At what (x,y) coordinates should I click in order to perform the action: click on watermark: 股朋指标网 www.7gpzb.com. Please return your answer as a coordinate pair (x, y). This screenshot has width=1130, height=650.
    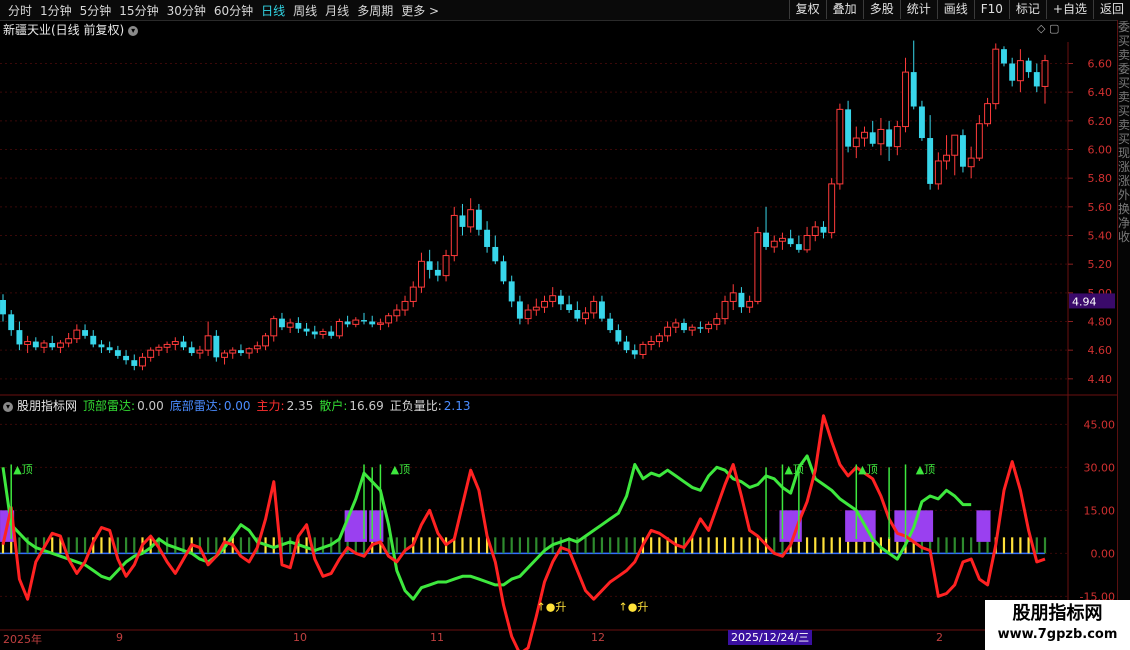
    Looking at the image, I should click on (1057, 625).